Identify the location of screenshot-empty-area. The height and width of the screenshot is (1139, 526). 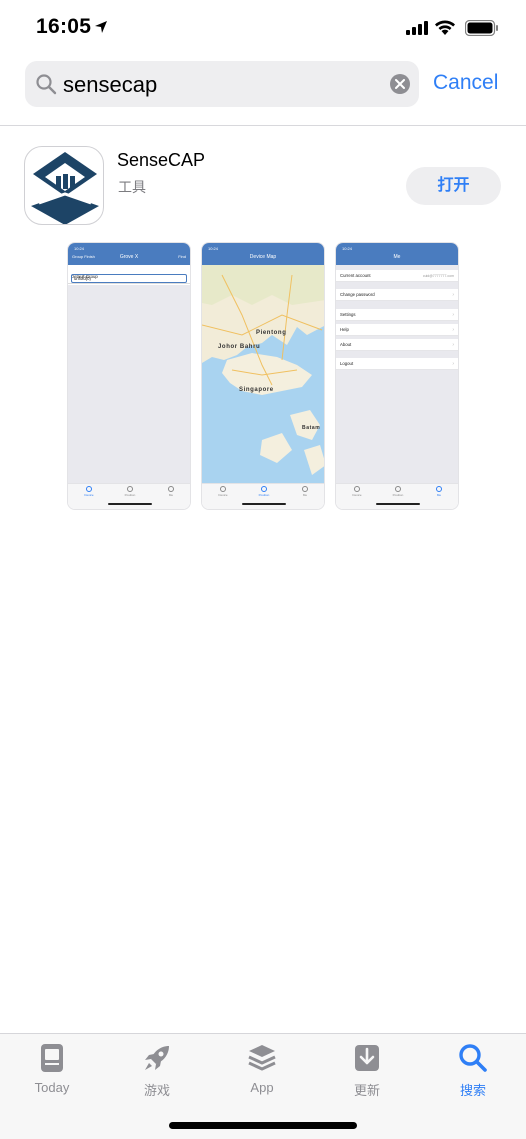
(129, 385).